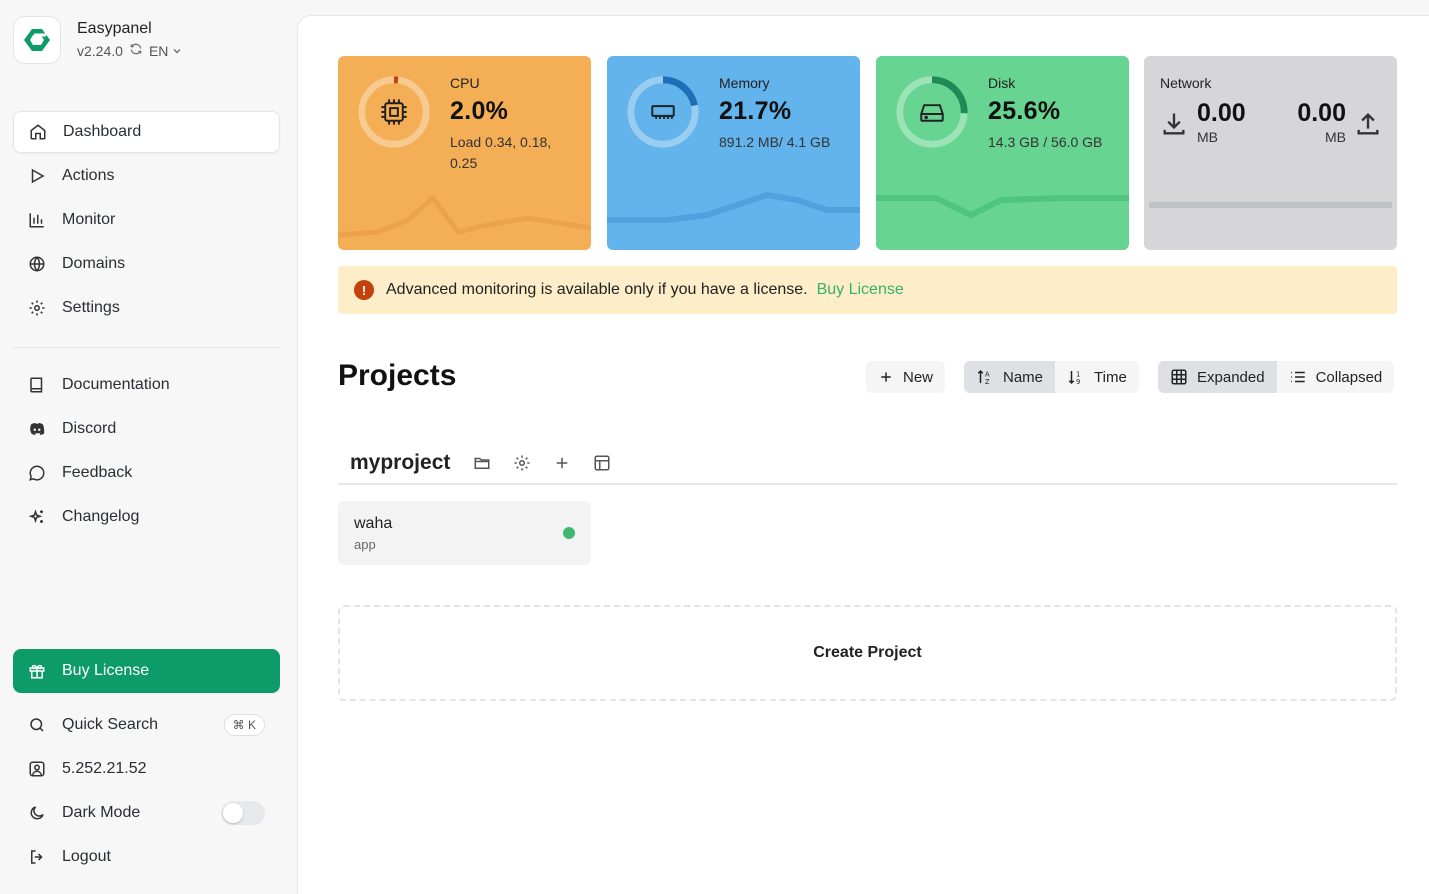 This screenshot has height=894, width=1429. Describe the element at coordinates (1270, 205) in the screenshot. I see `network-sparkline` at that location.